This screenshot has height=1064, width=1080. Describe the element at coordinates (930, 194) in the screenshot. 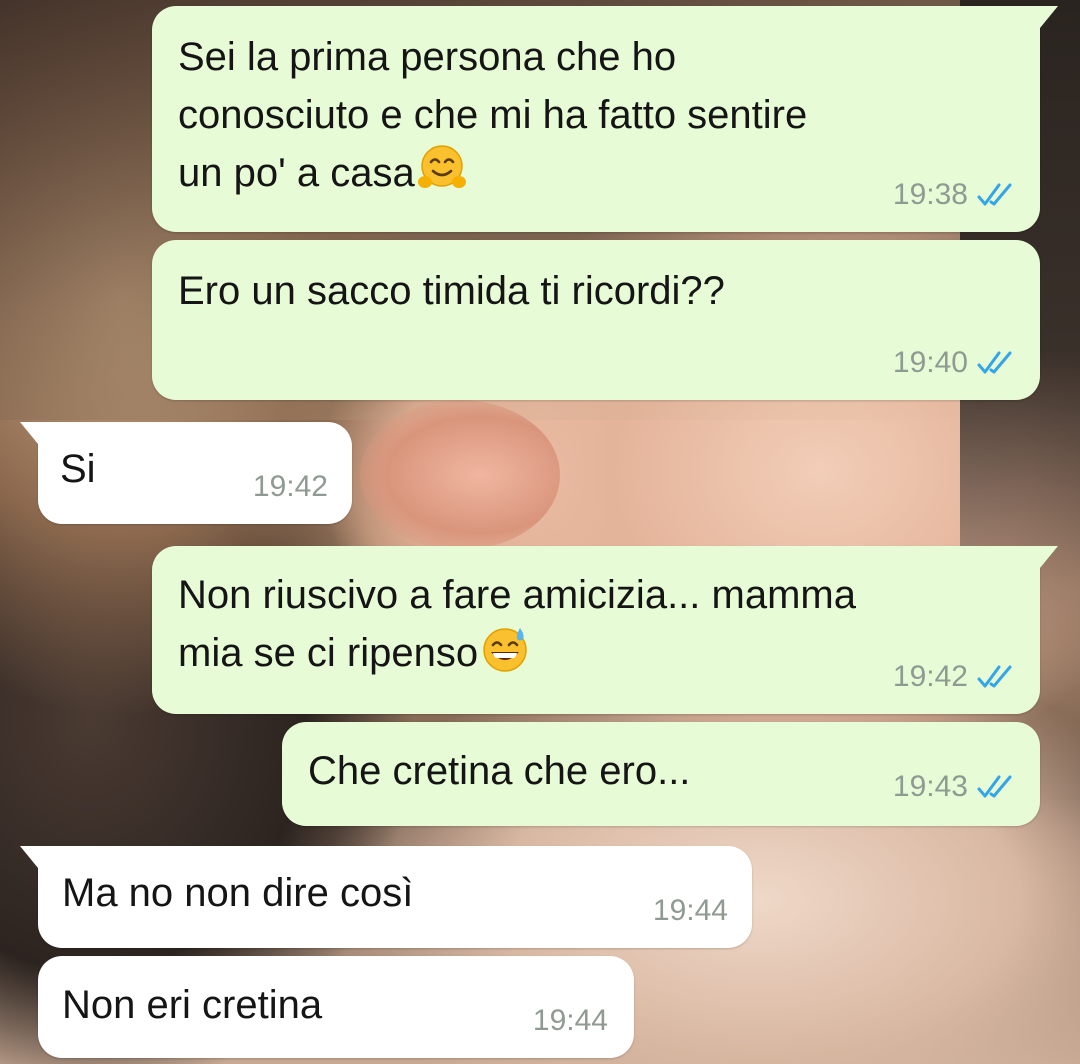

I see `message-time: 19:38` at that location.